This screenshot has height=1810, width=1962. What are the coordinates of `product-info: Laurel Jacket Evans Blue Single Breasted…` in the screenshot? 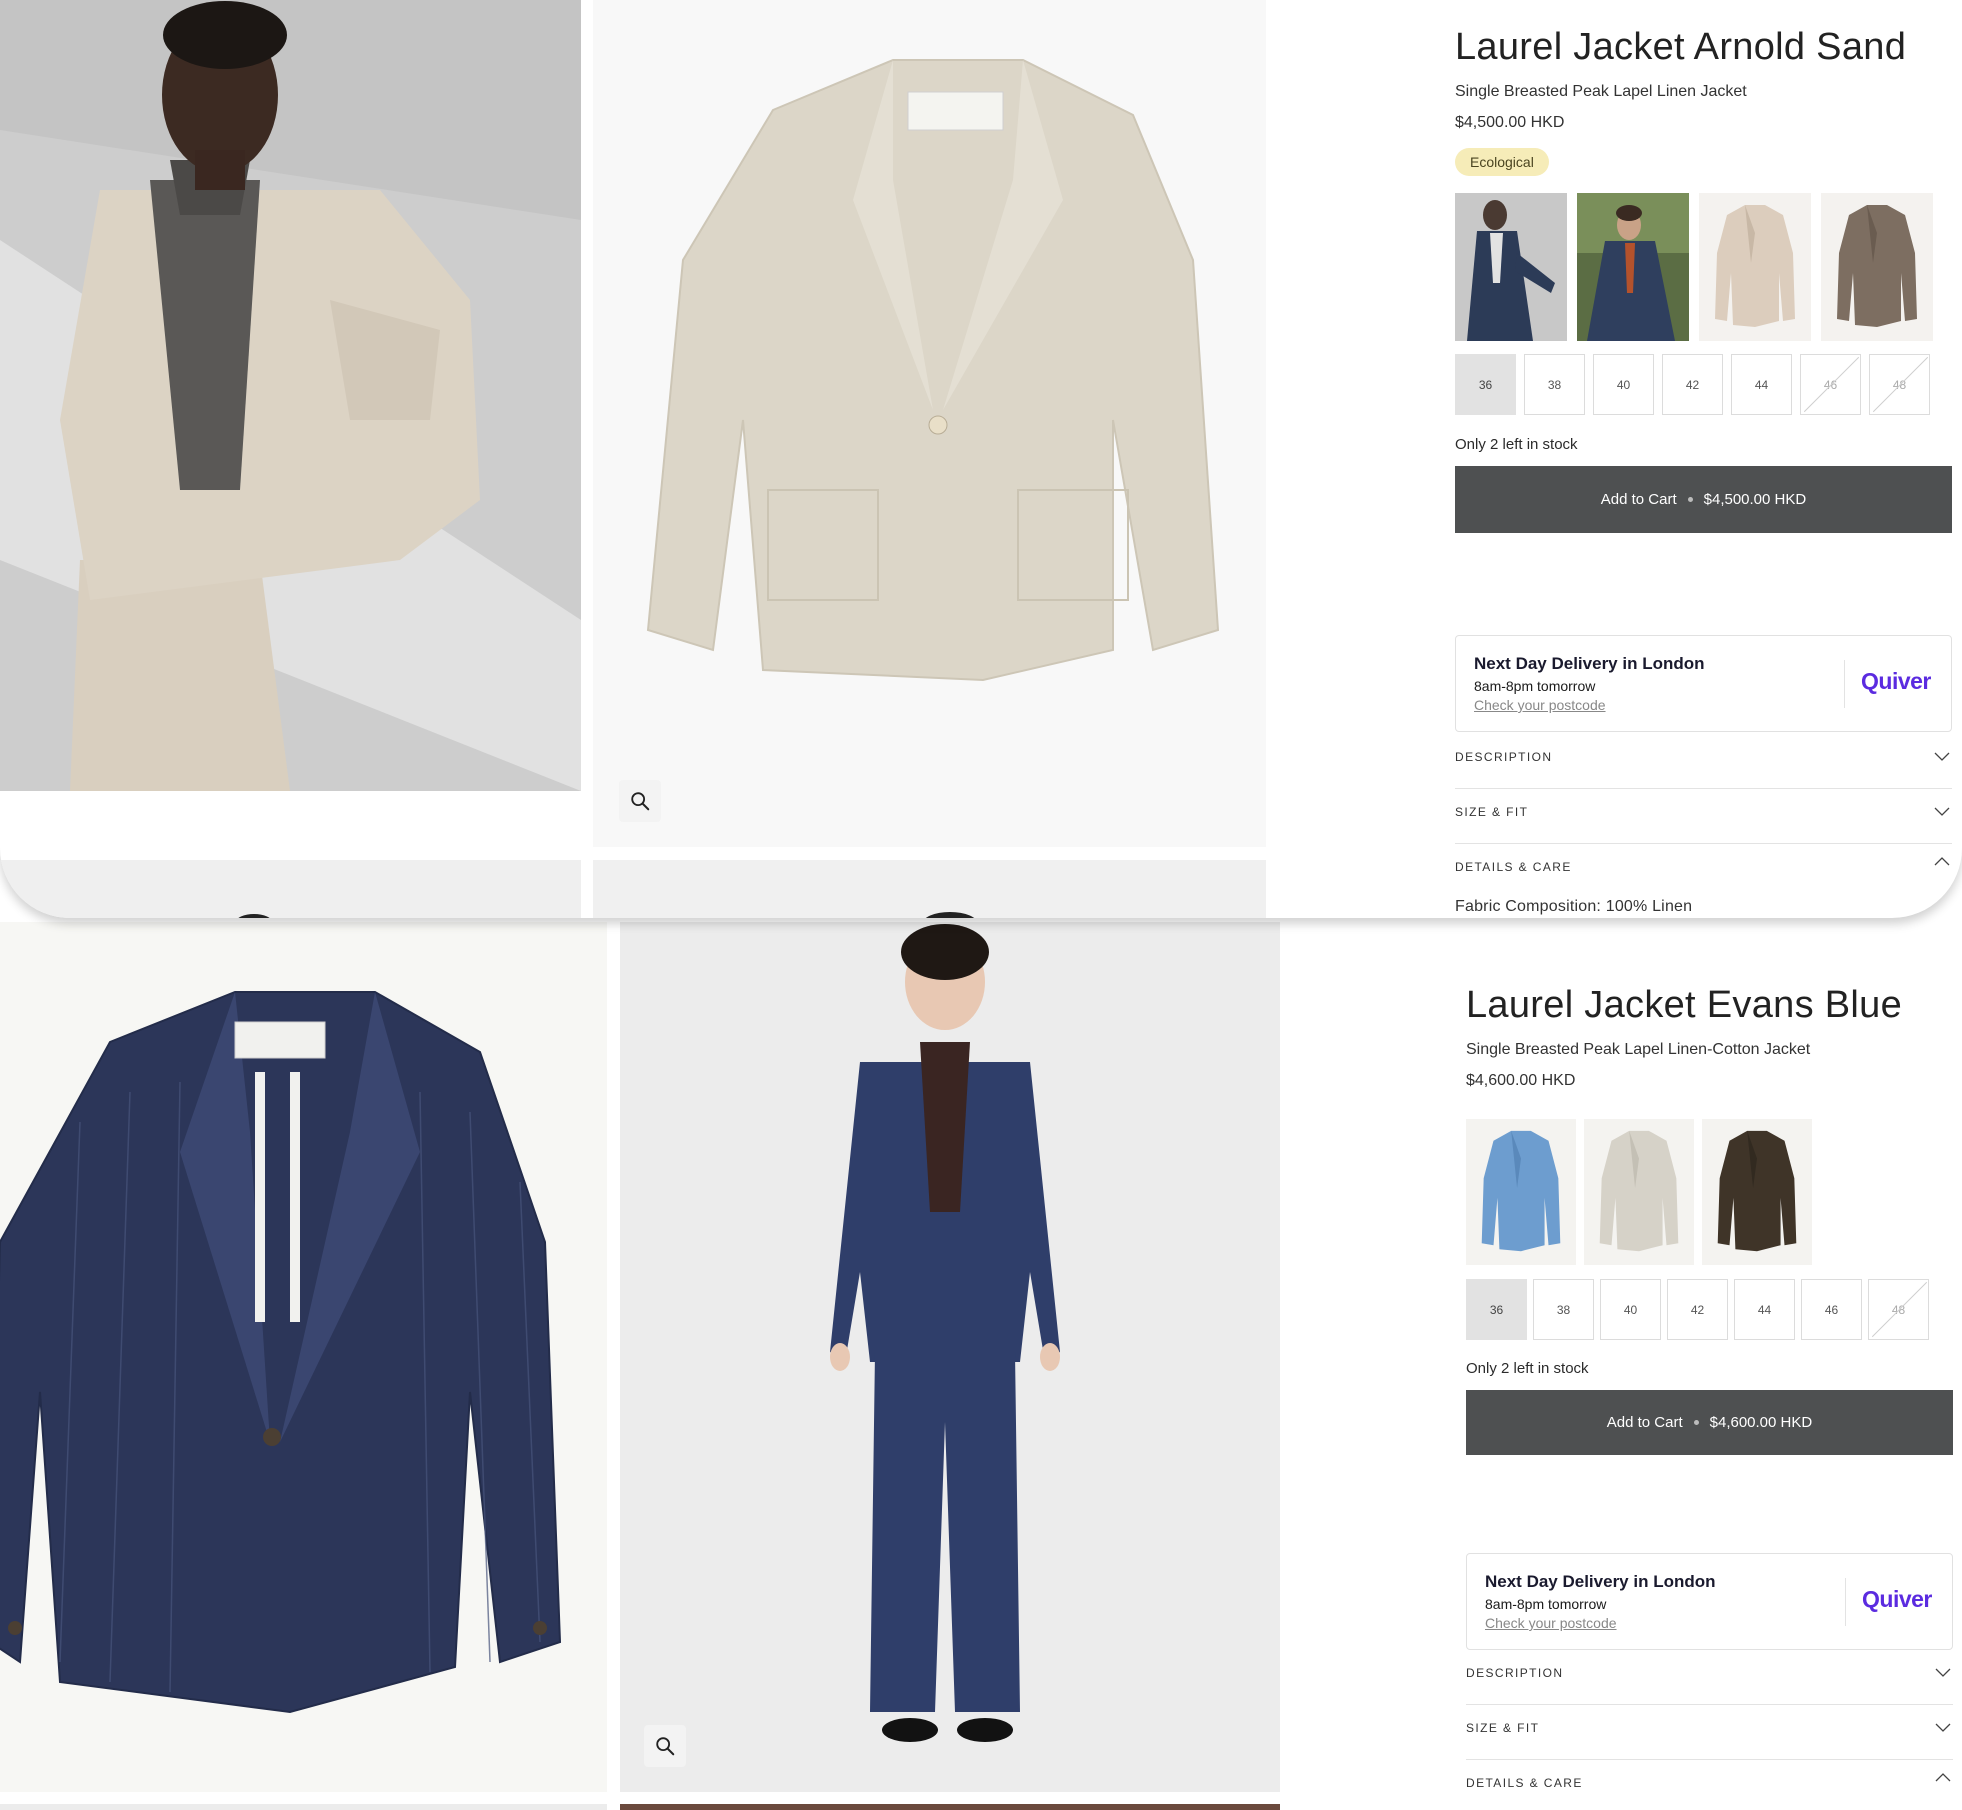 It's located at (1711, 1037).